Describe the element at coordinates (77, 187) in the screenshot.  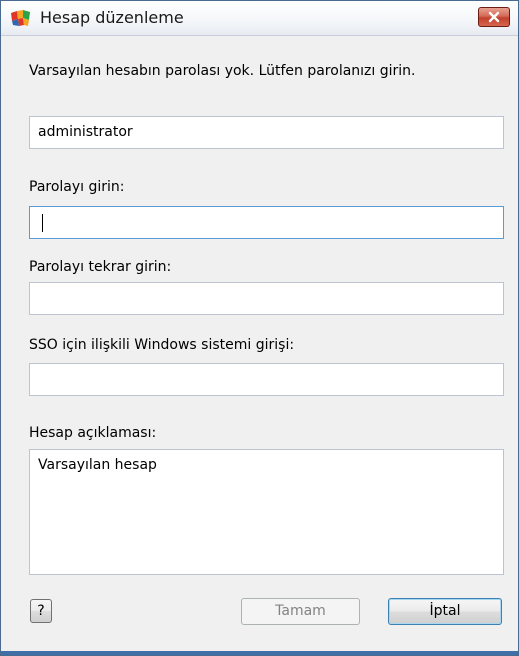
I see `password-label: Parolayı girin:` at that location.